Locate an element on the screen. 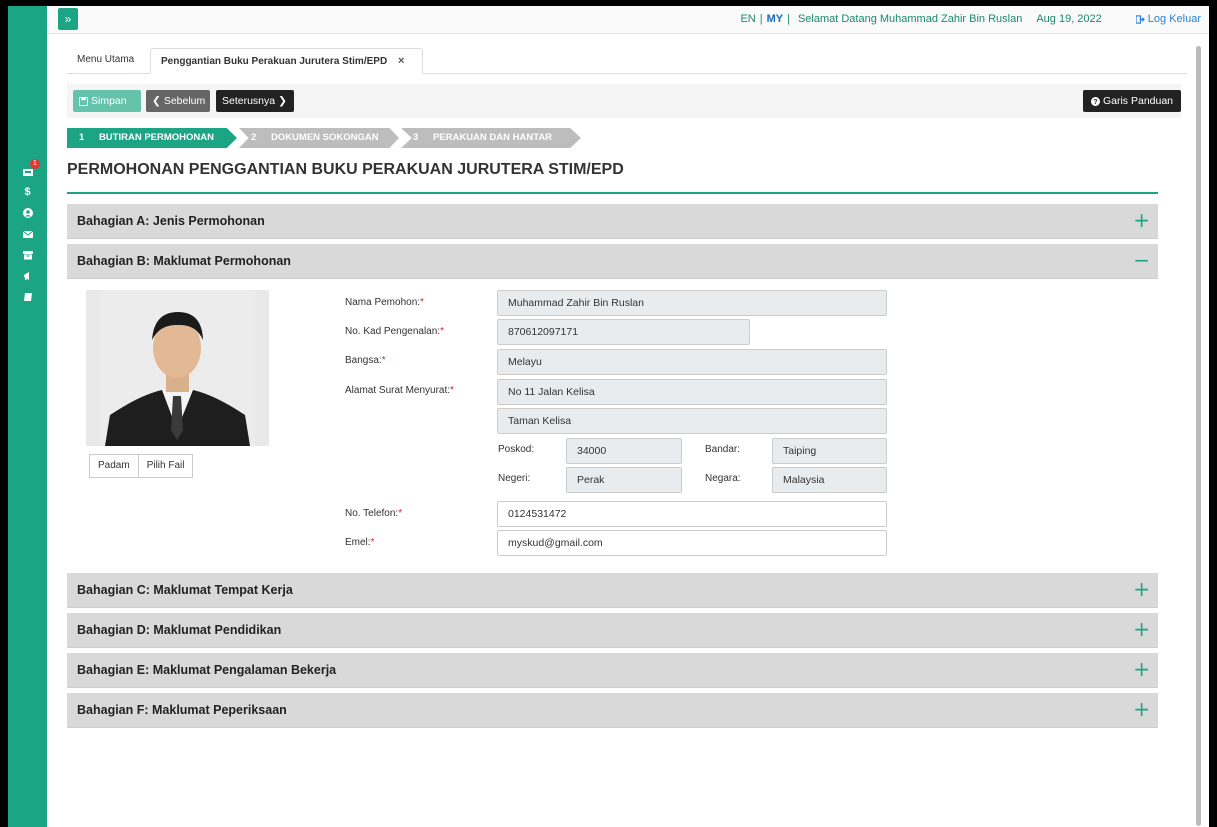  sidebar-item-inbox: 1 is located at coordinates (27, 170).